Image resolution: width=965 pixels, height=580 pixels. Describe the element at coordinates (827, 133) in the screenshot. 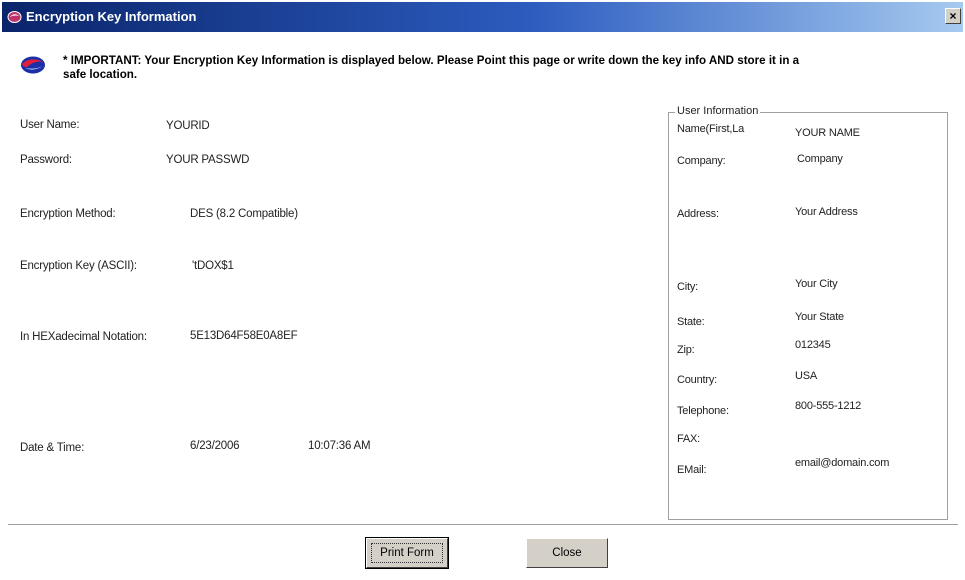

I see `name-value: YOUR NAME` at that location.